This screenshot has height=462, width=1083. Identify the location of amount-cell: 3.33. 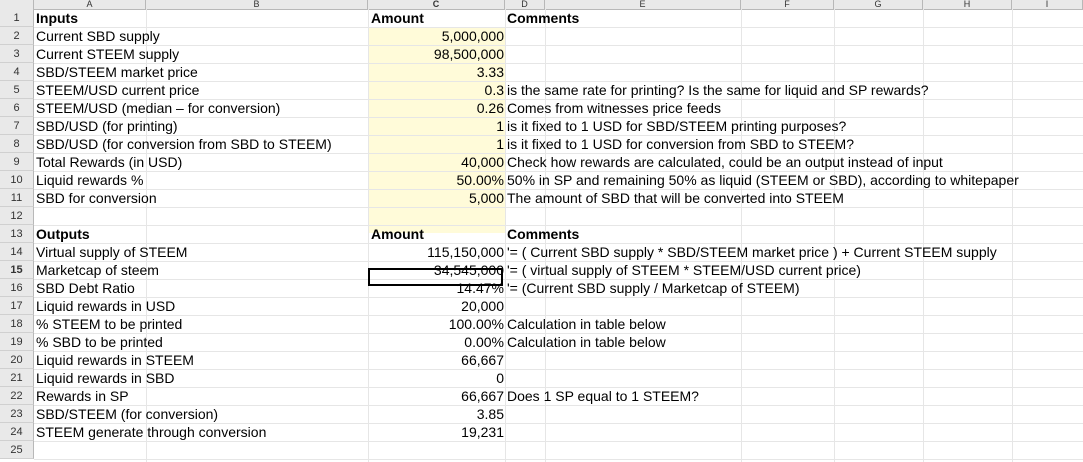
(490, 72).